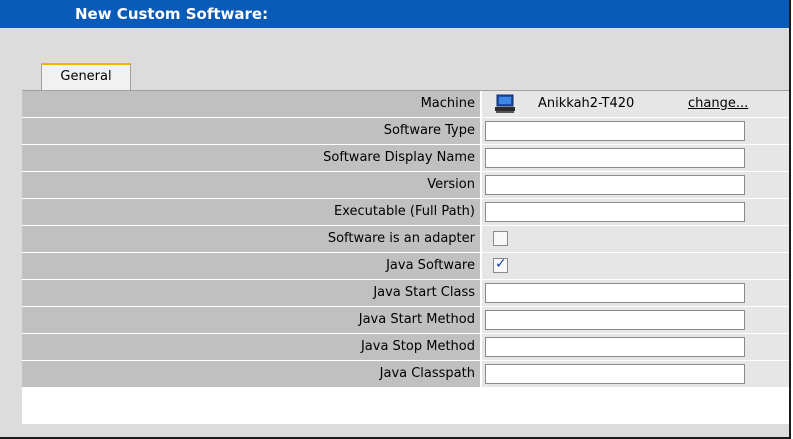 This screenshot has height=439, width=793. What do you see at coordinates (615, 293) in the screenshot?
I see `java-start-class-input` at bounding box center [615, 293].